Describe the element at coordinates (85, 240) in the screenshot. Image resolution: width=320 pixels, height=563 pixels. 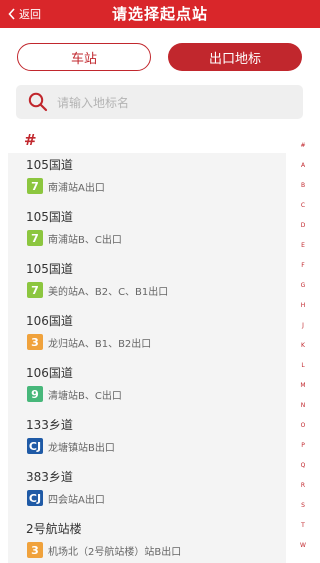
I see `exit-label: 南浦站B、C出口` at that location.